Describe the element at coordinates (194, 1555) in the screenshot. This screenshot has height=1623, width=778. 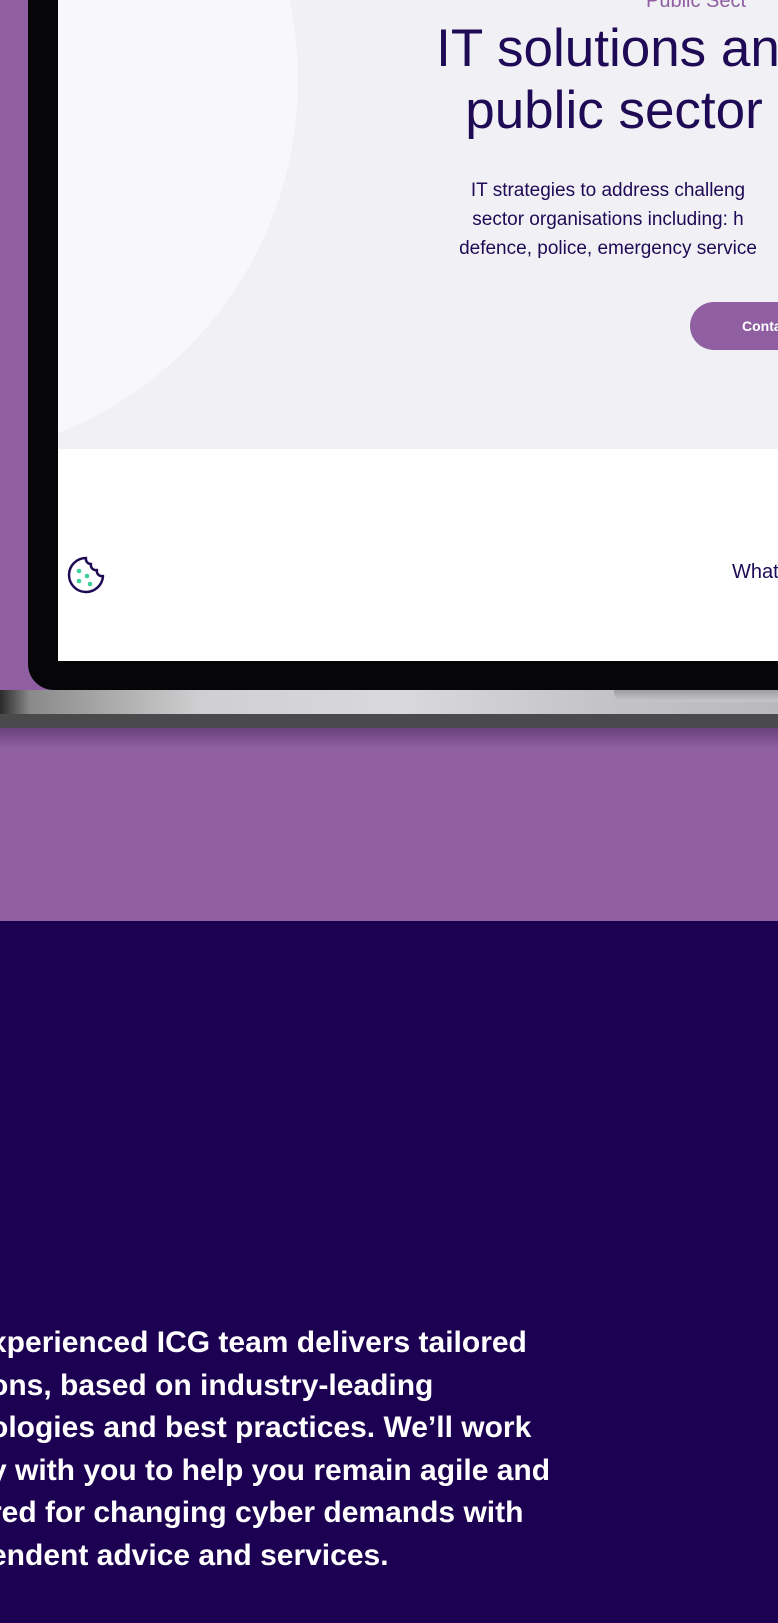
I see `about-line: endent advice and services.` at that location.